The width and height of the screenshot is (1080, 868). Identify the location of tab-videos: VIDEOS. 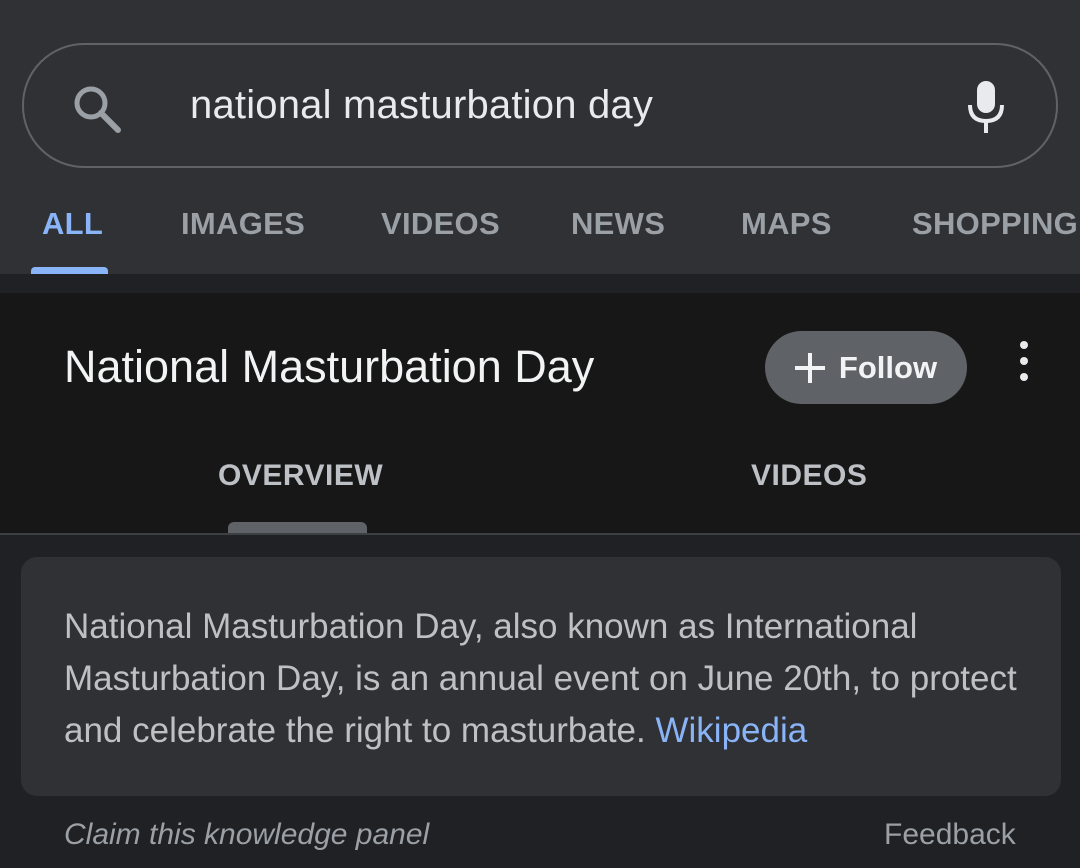
(440, 224).